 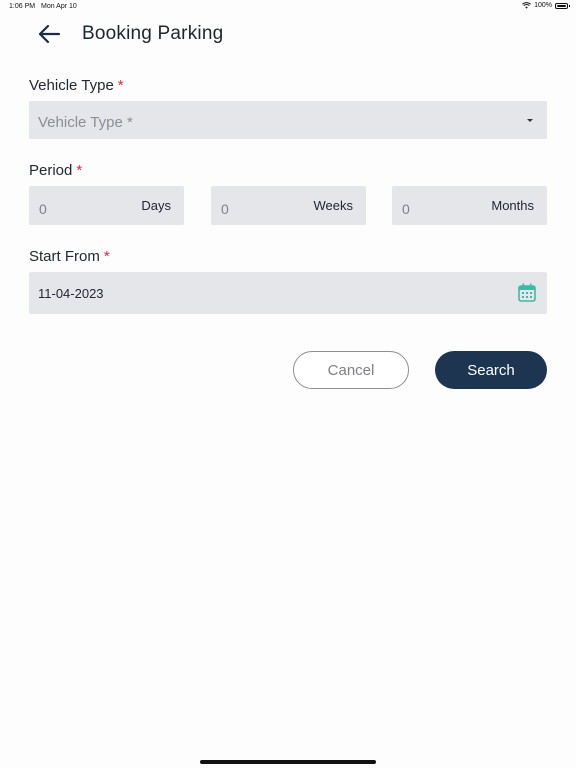 I want to click on caret-down-icon, so click(x=530, y=120).